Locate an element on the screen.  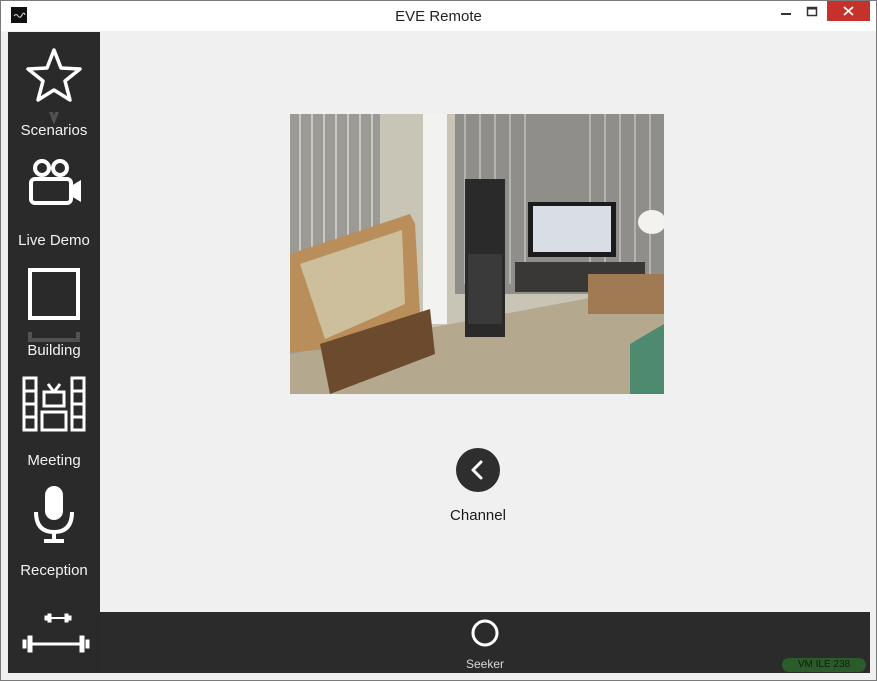
channel-label: Channel is located at coordinates (478, 515).